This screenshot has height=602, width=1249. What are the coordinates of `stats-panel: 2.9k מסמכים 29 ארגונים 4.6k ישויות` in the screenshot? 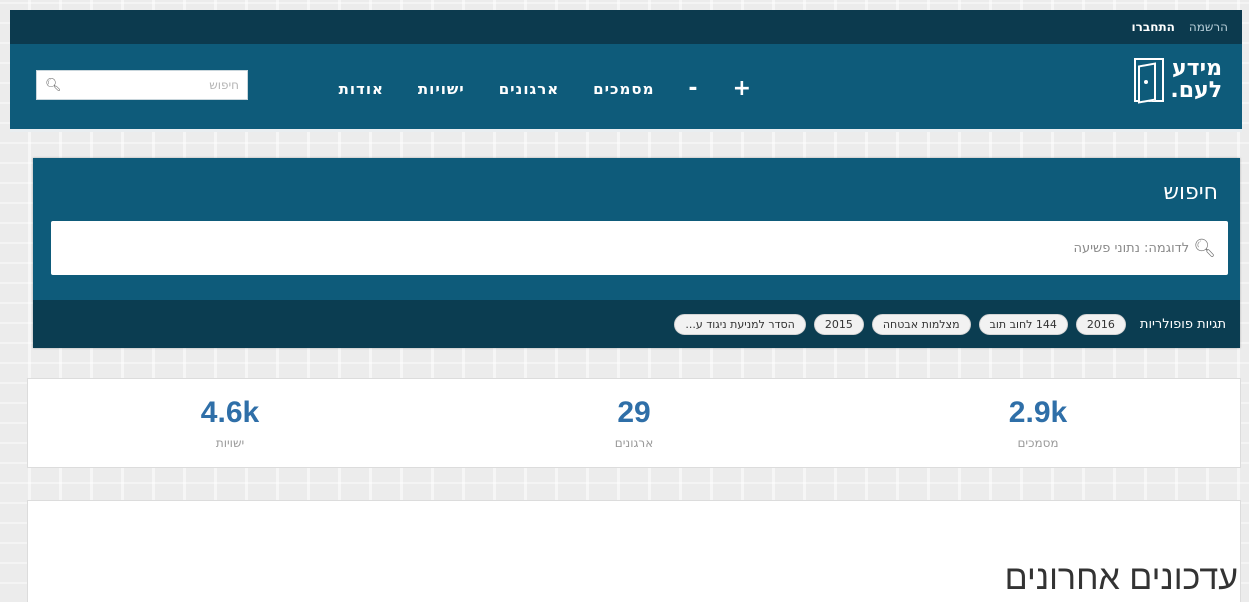 It's located at (634, 423).